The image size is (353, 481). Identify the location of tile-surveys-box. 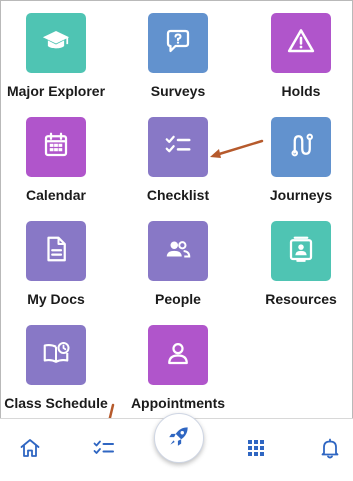
(178, 43).